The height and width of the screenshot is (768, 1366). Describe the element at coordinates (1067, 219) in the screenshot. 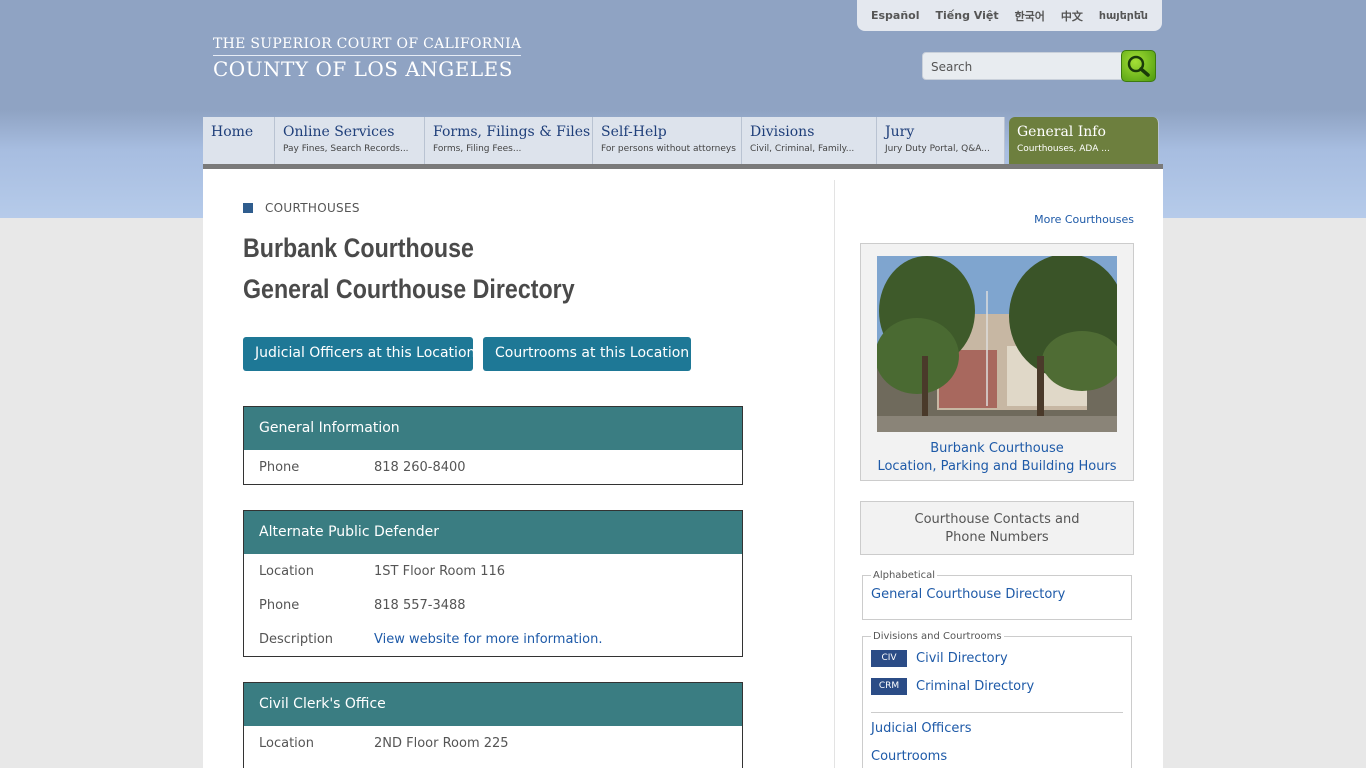

I see `more-courthouses-link: More Courthouses` at that location.